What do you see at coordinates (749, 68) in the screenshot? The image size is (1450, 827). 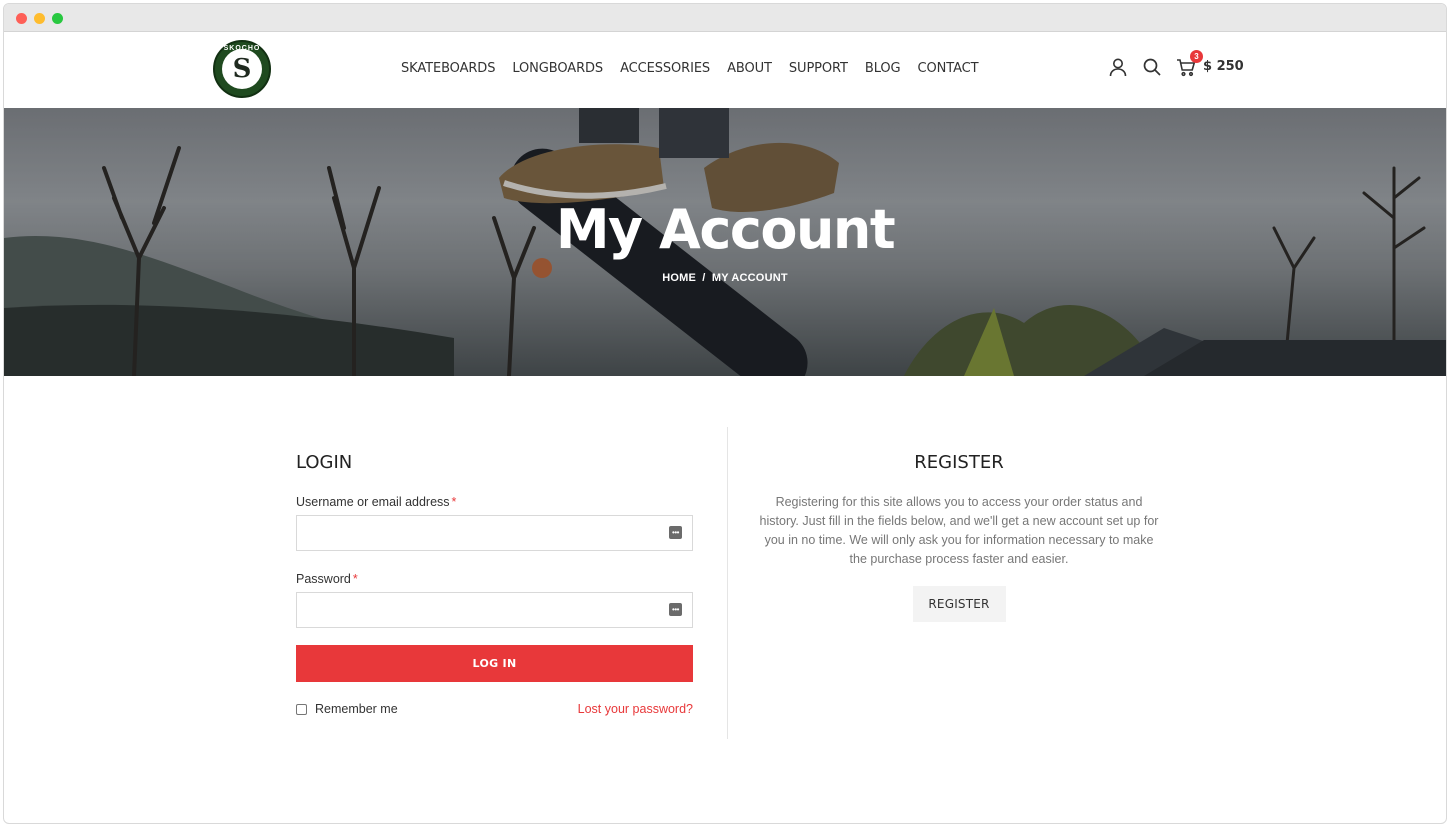 I see `nav-about: ABOUT` at bounding box center [749, 68].